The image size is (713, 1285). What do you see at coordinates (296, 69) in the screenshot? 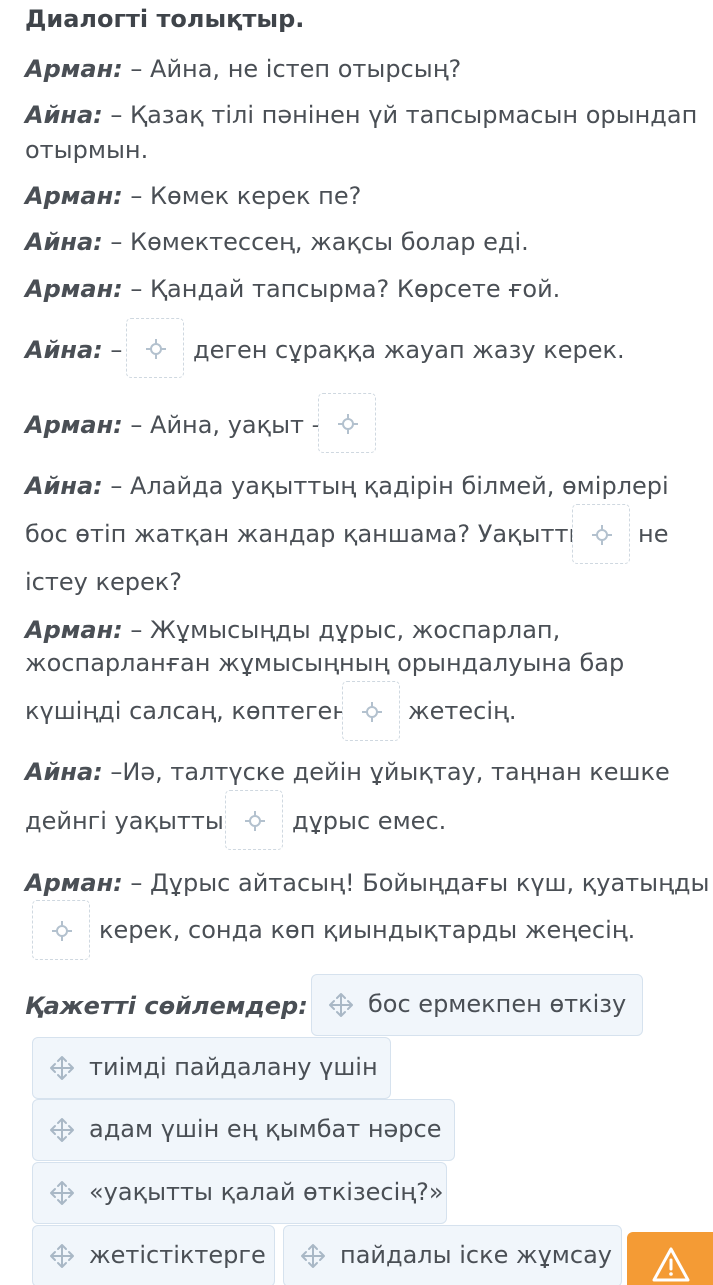
I see `dialog-text: – Айна, не істеп отырсың?` at bounding box center [296, 69].